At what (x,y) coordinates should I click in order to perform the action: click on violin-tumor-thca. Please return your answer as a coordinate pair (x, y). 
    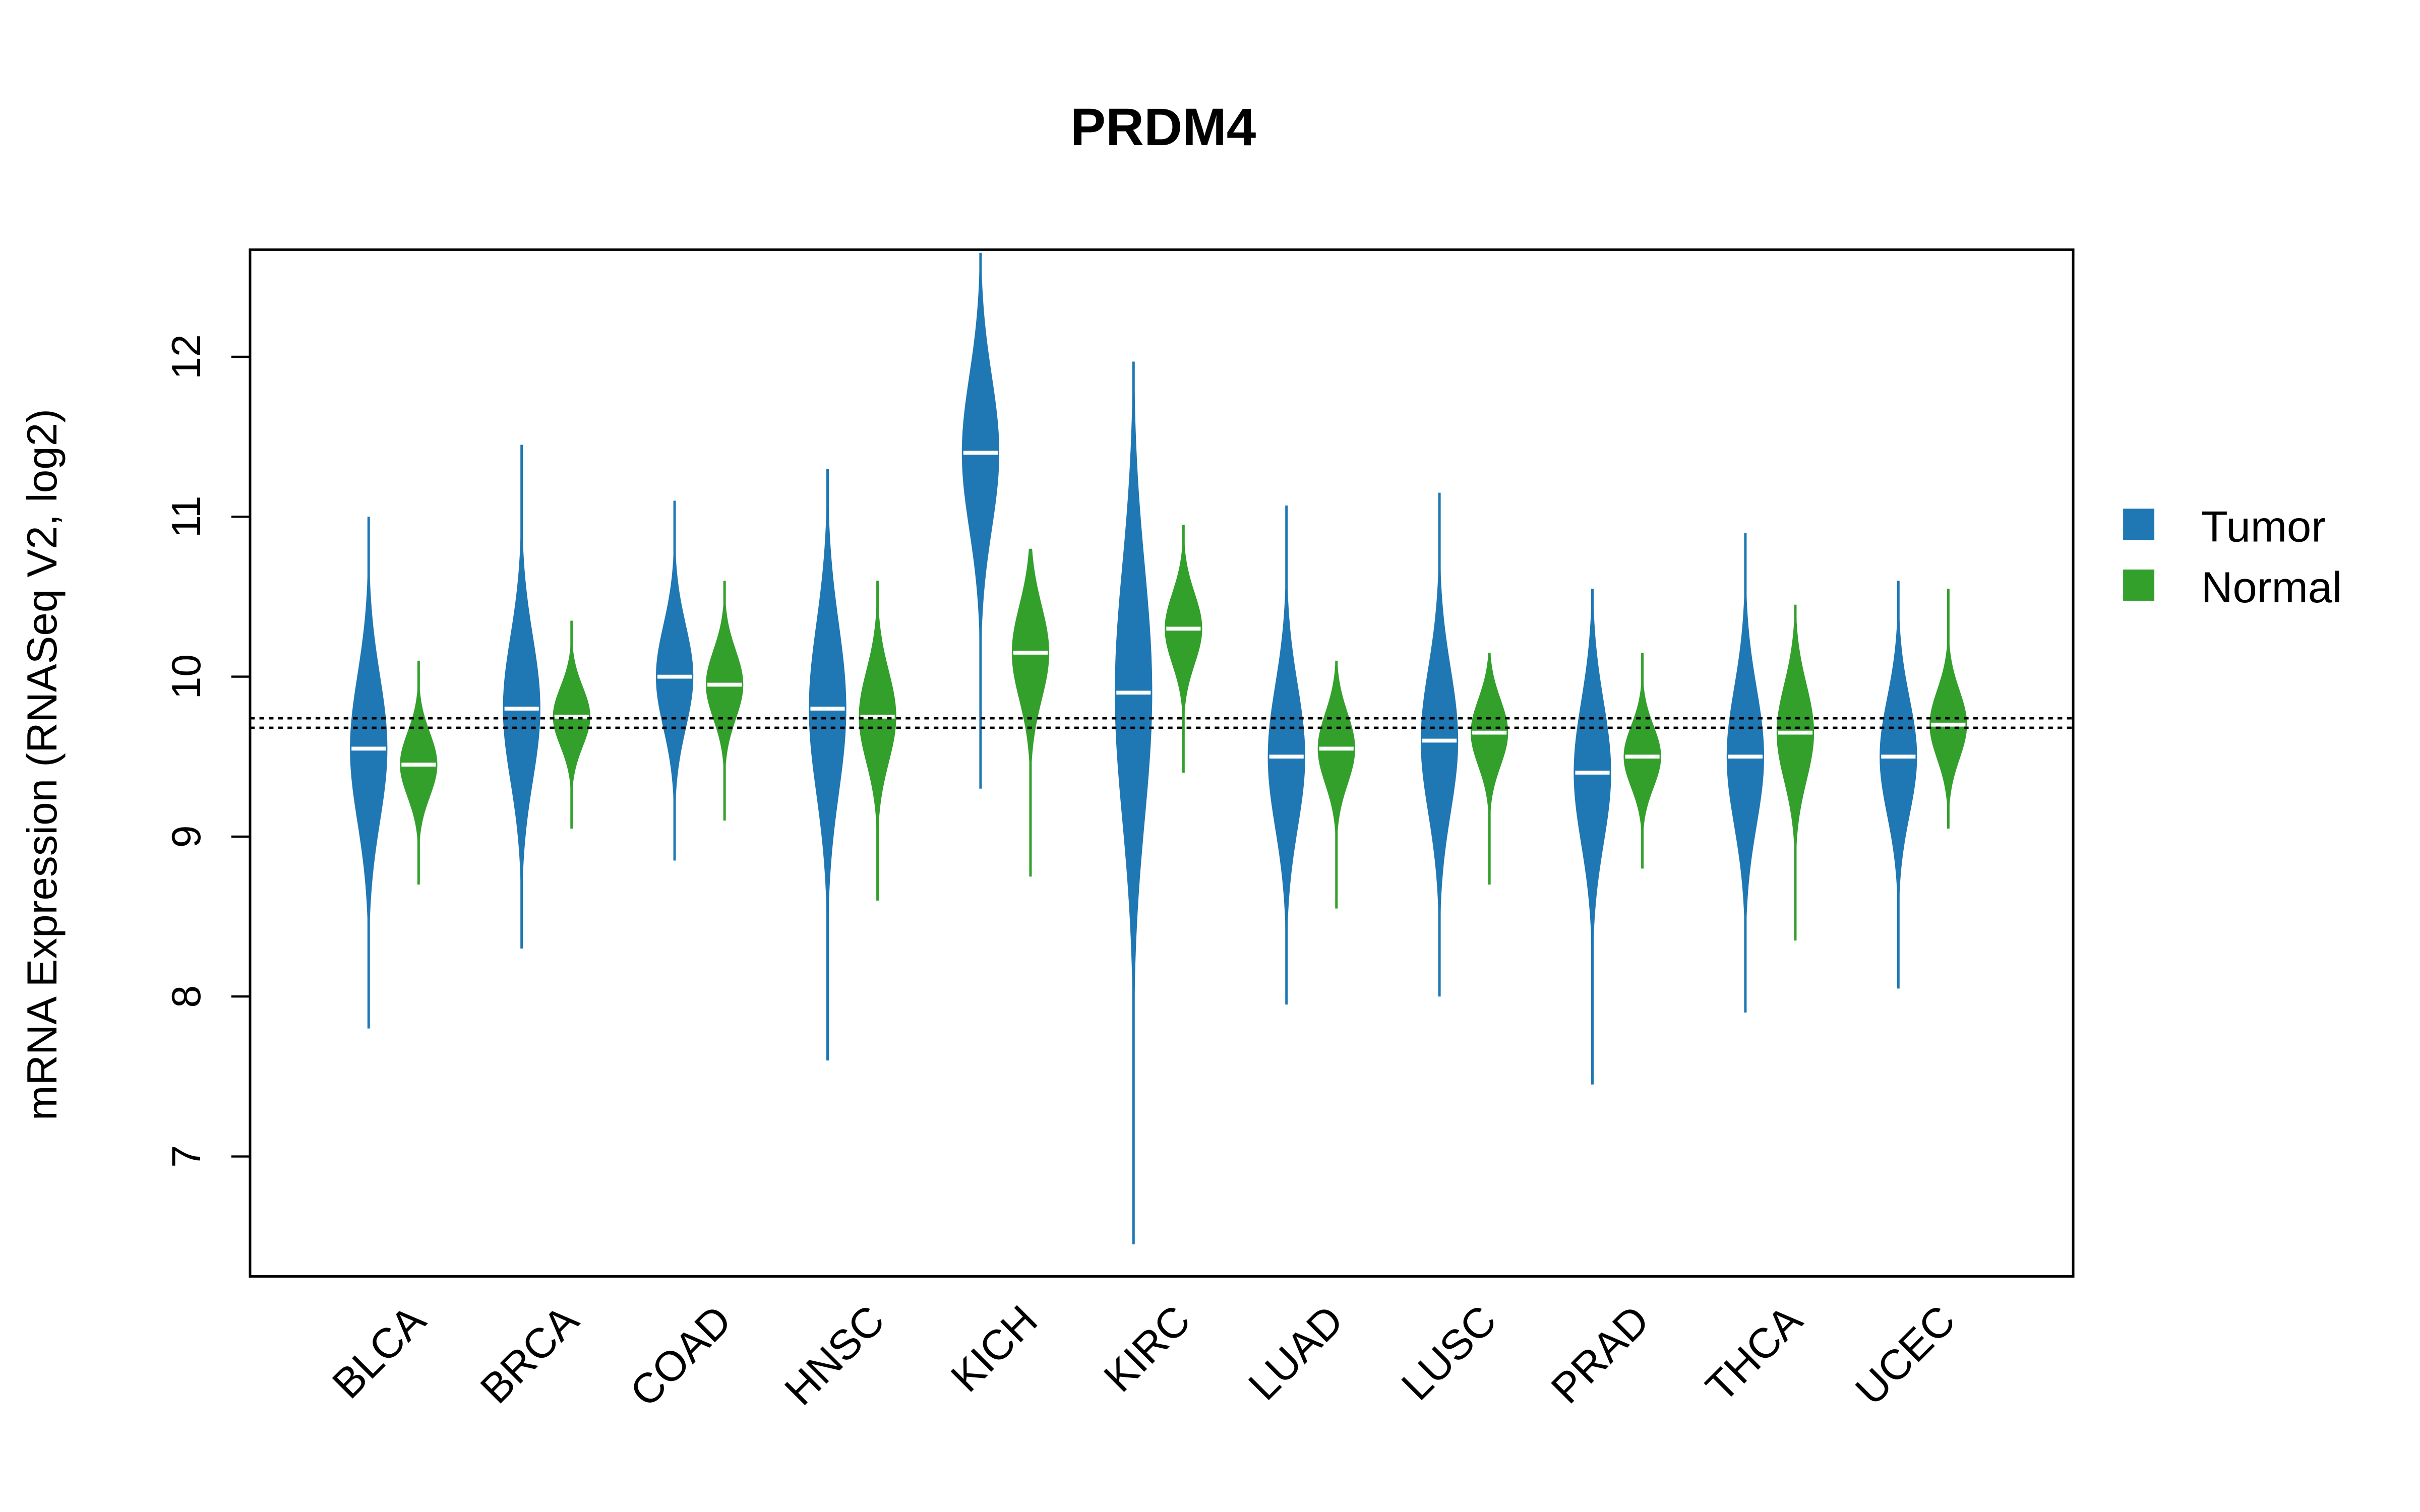
    Looking at the image, I should click on (1745, 773).